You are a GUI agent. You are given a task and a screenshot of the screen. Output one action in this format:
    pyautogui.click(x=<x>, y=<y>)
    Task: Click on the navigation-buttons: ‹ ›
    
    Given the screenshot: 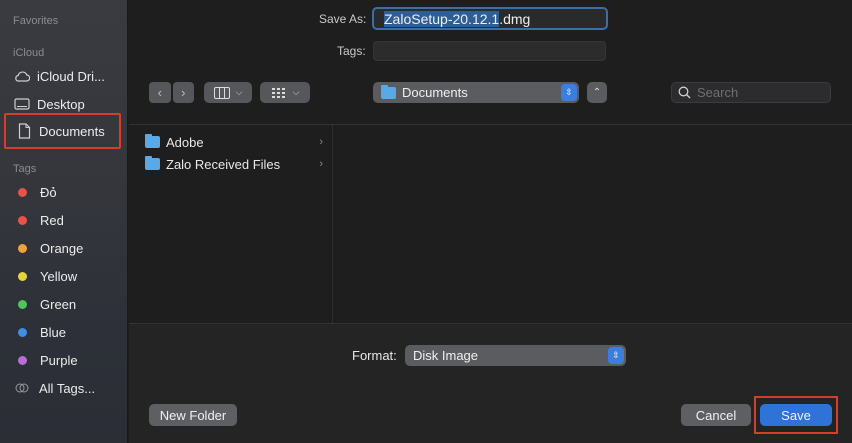 What is the action you would take?
    pyautogui.click(x=172, y=92)
    